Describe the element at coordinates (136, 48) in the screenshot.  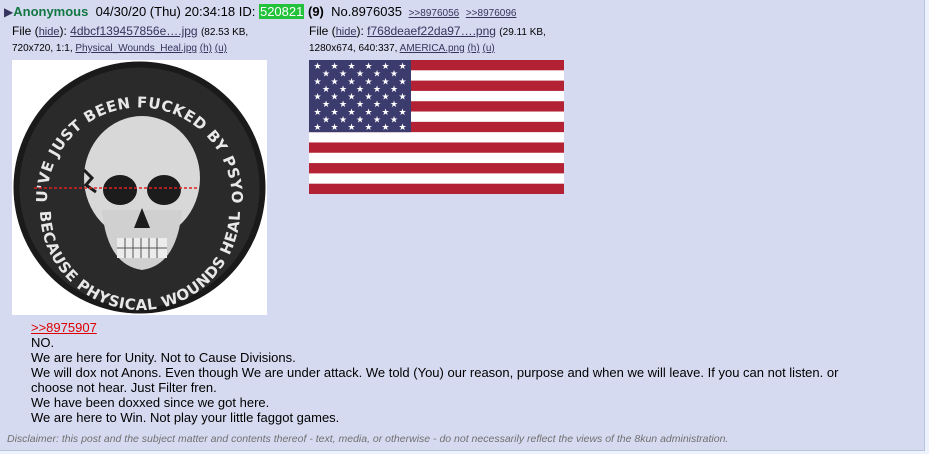
I see `original-filename-link: Physical_Wounds_Heal.jpg` at that location.